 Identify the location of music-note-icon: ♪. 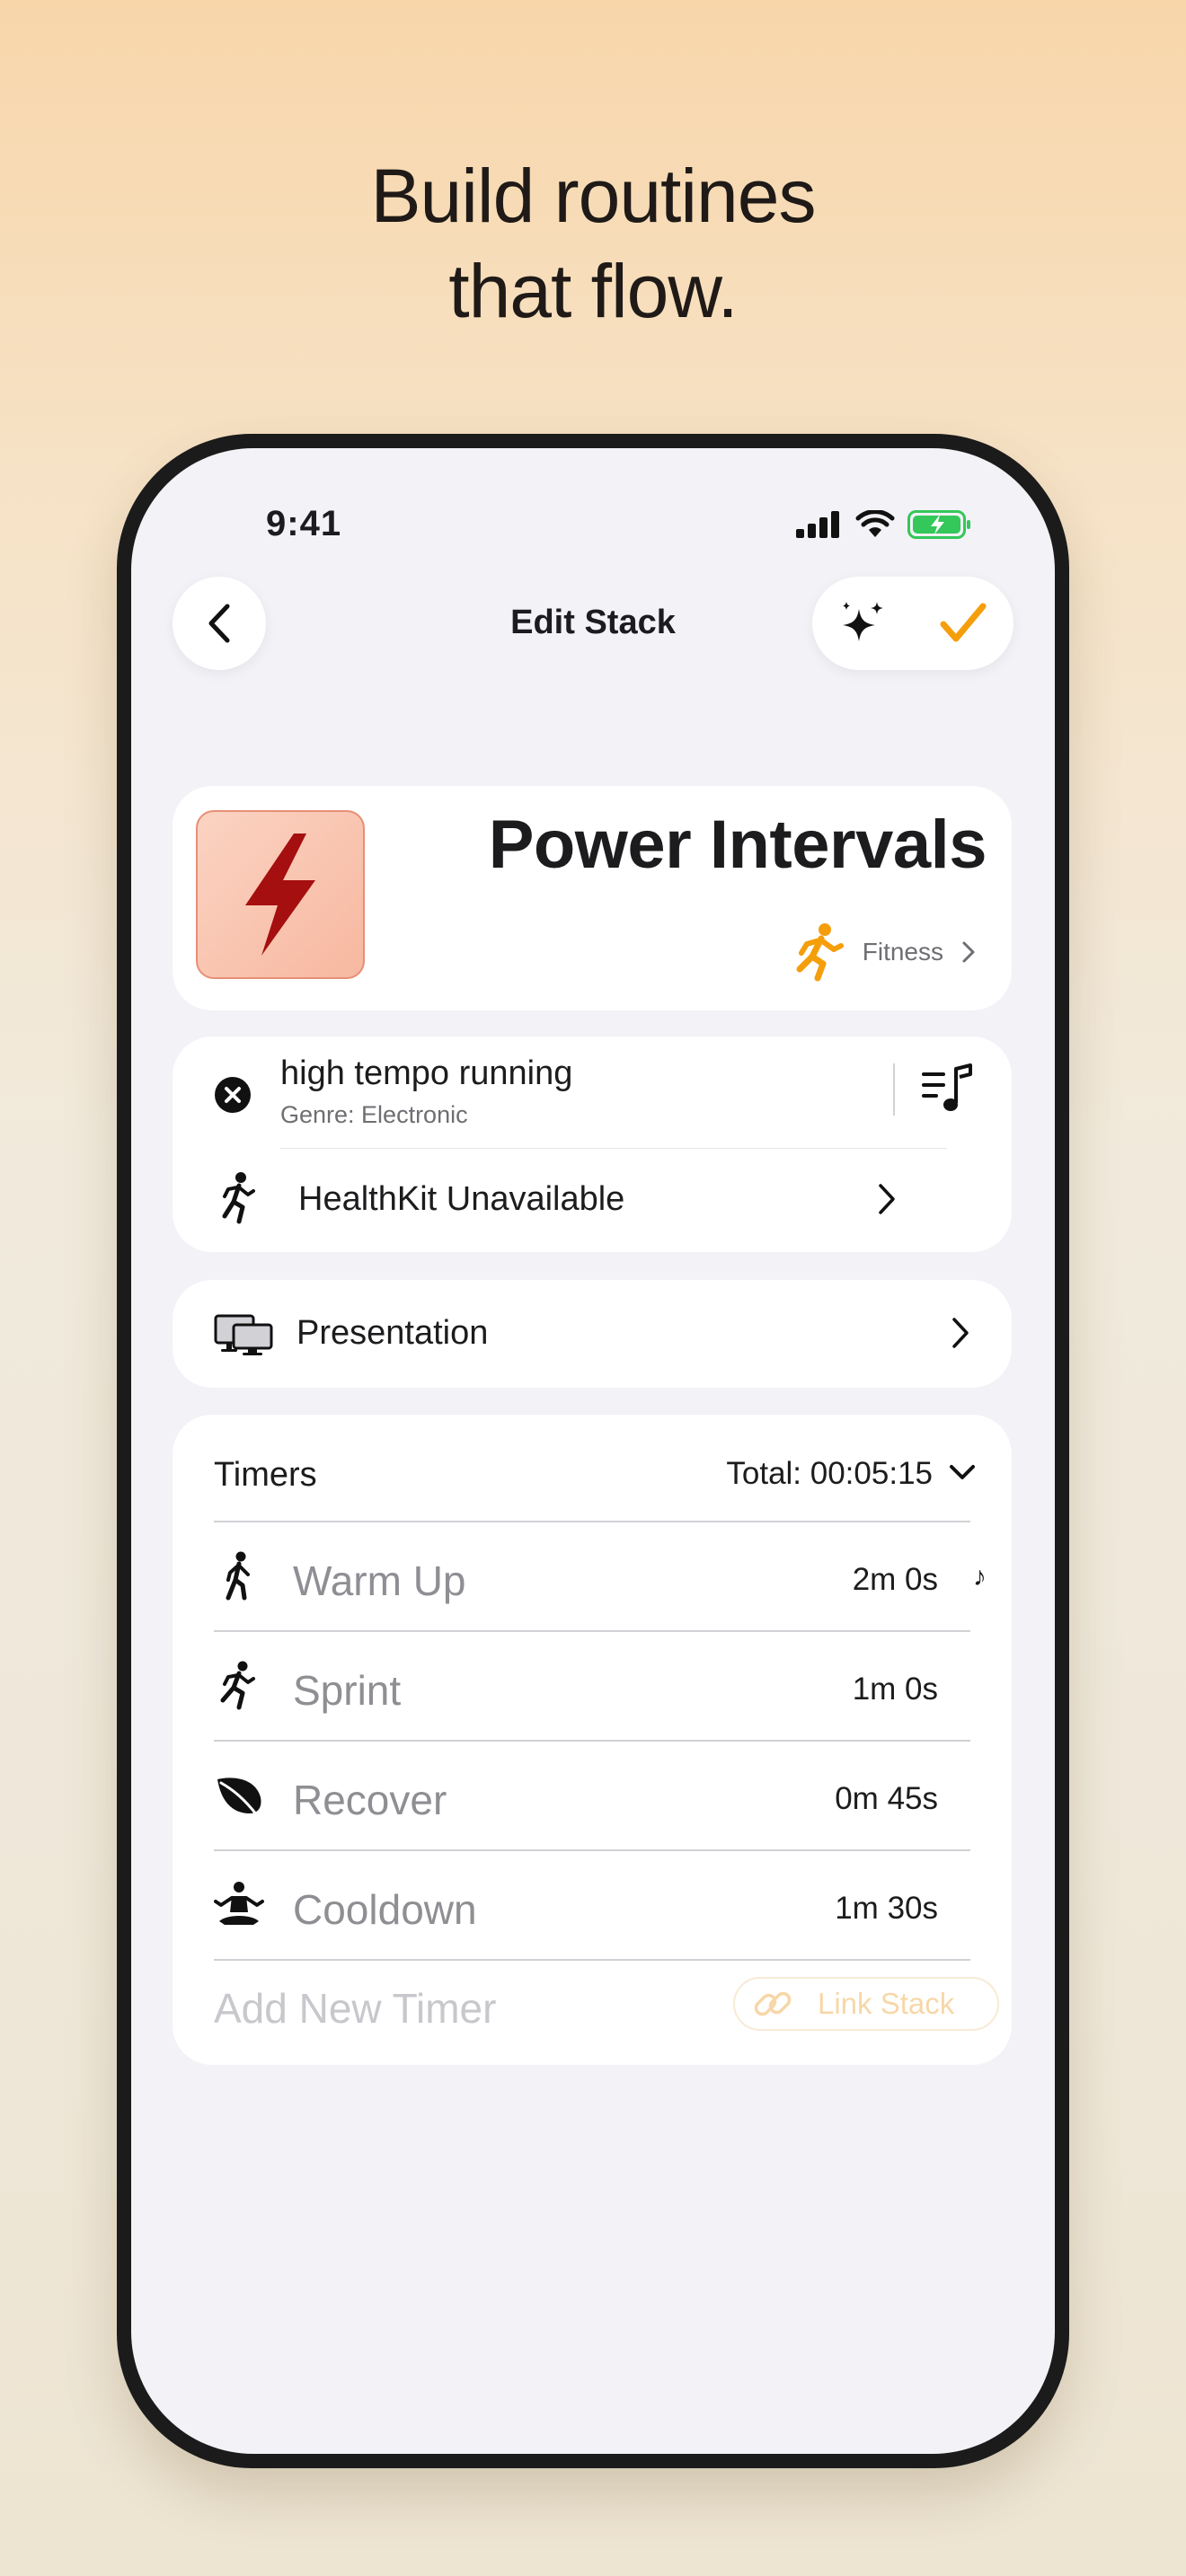
(980, 1577).